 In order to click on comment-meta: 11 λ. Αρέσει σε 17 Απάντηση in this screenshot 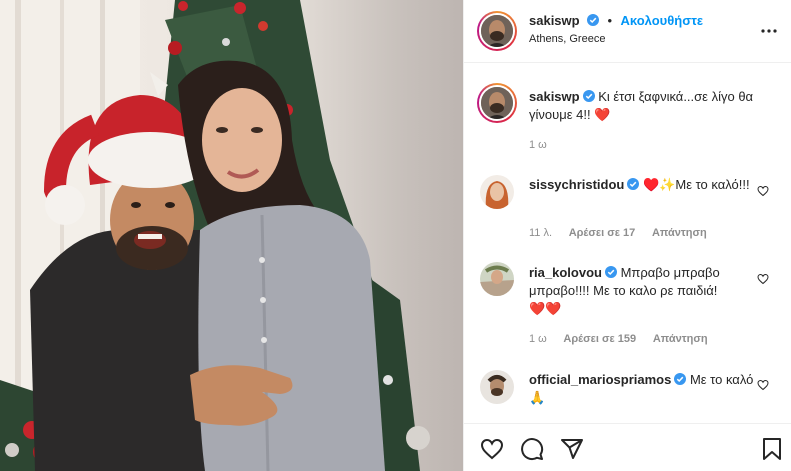, I will do `click(625, 233)`.